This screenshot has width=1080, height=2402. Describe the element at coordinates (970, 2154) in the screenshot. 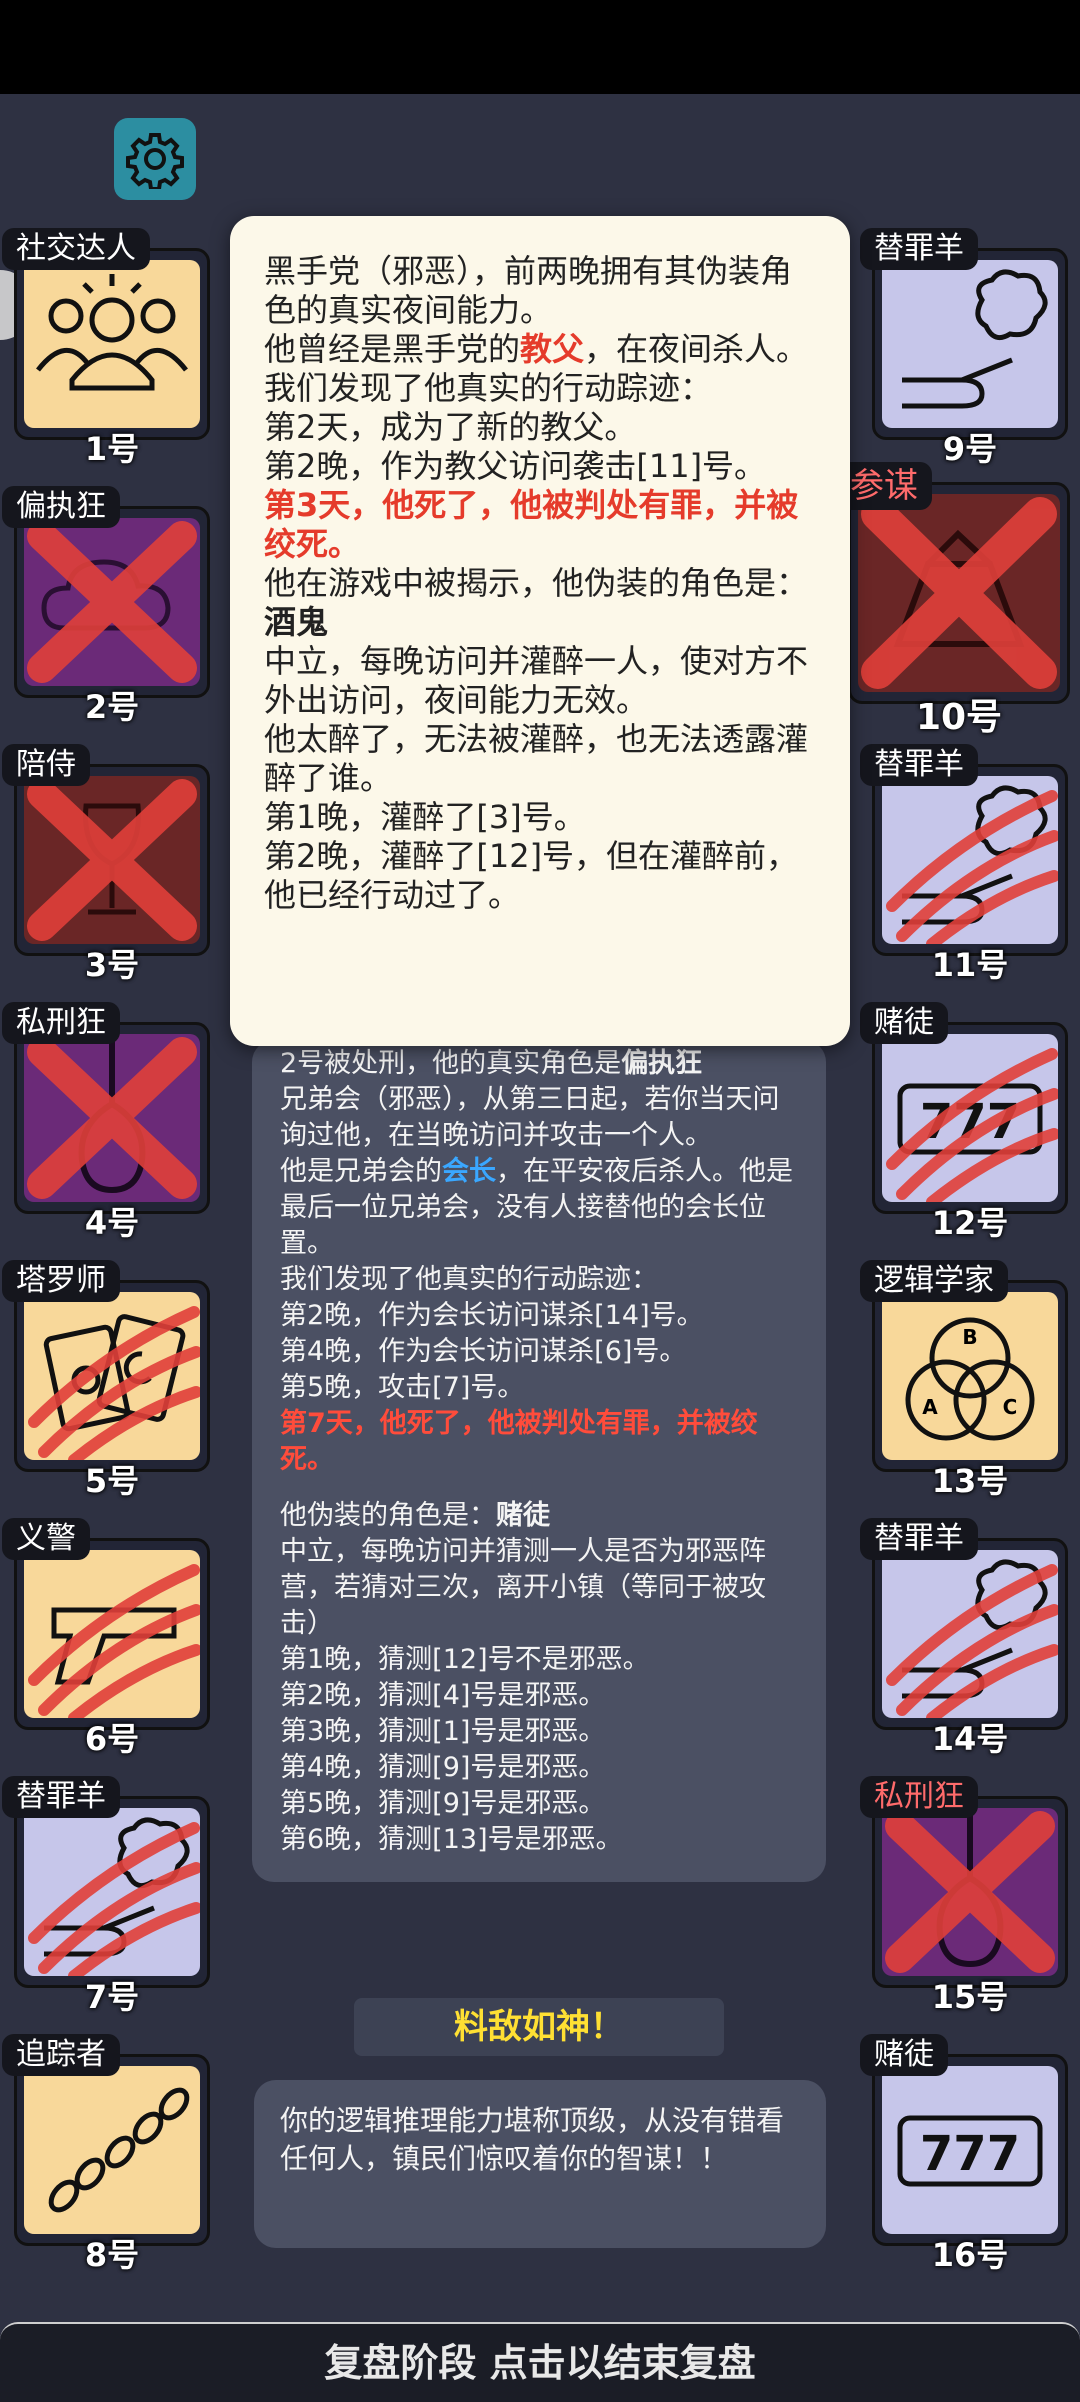

I see `svg-text: 777` at that location.